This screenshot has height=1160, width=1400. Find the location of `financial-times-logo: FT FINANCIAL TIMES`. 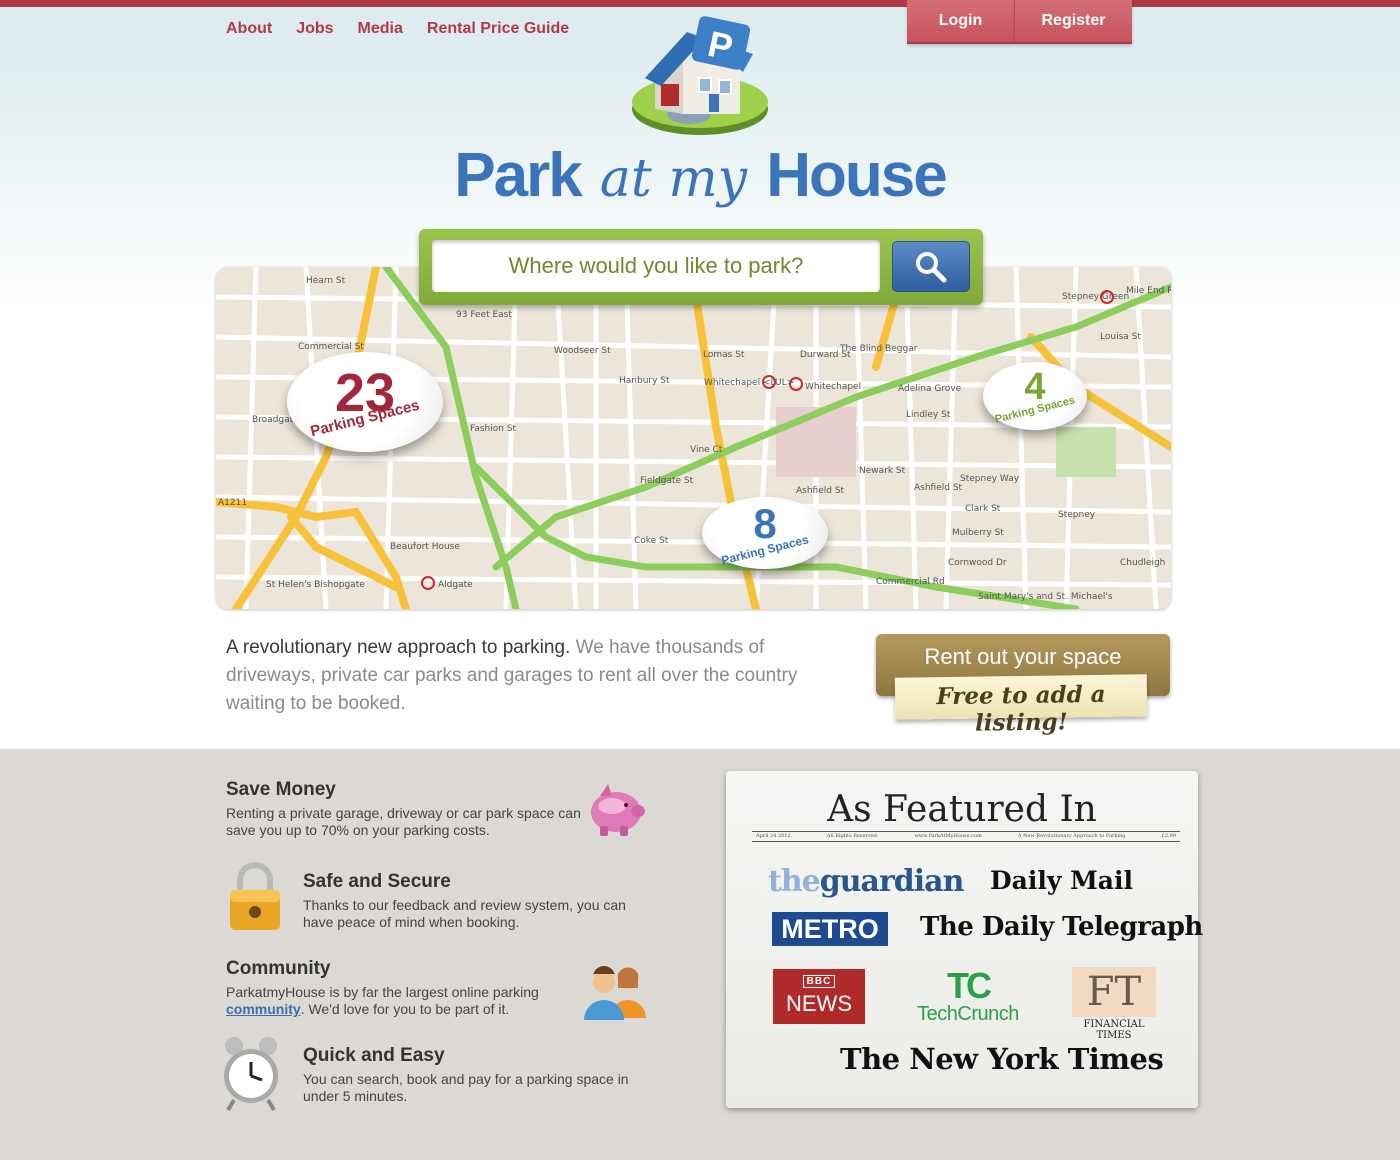

financial-times-logo: FT FINANCIAL TIMES is located at coordinates (1114, 1004).